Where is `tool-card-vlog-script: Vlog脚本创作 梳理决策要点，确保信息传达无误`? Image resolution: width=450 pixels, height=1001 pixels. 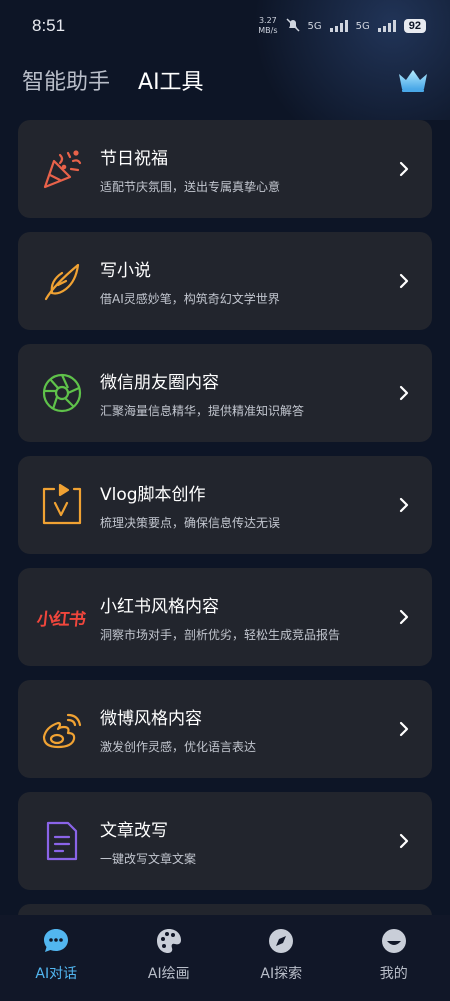 tool-card-vlog-script: Vlog脚本创作 梳理决策要点，确保信息传达无误 is located at coordinates (225, 505).